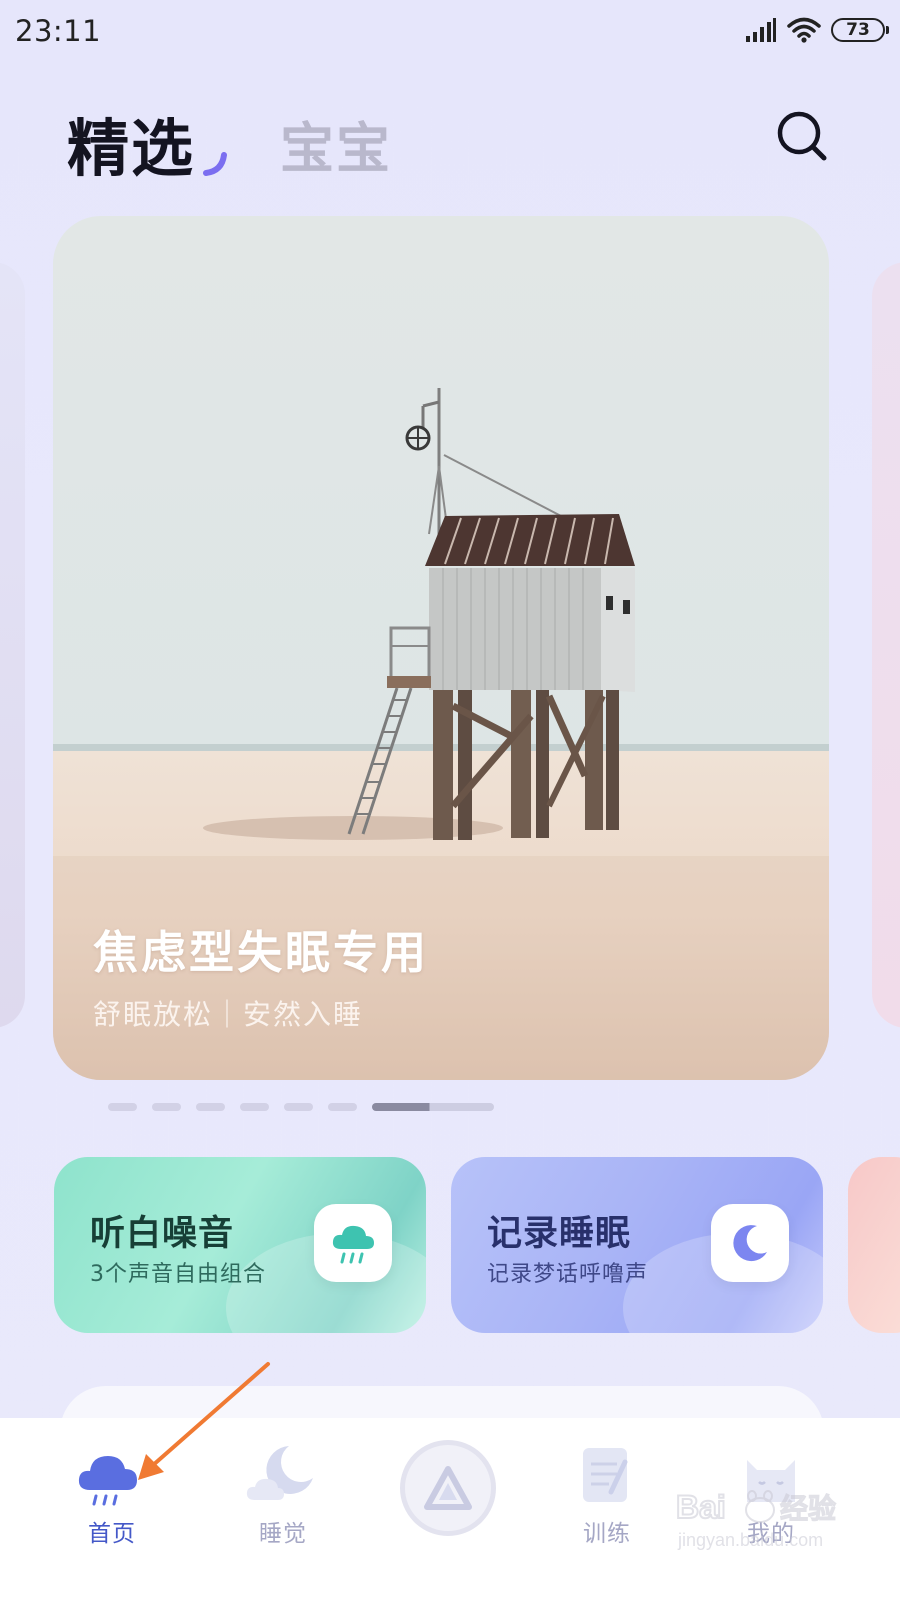 The width and height of the screenshot is (900, 1600). What do you see at coordinates (131, 143) in the screenshot?
I see `tab-featured: 精选` at bounding box center [131, 143].